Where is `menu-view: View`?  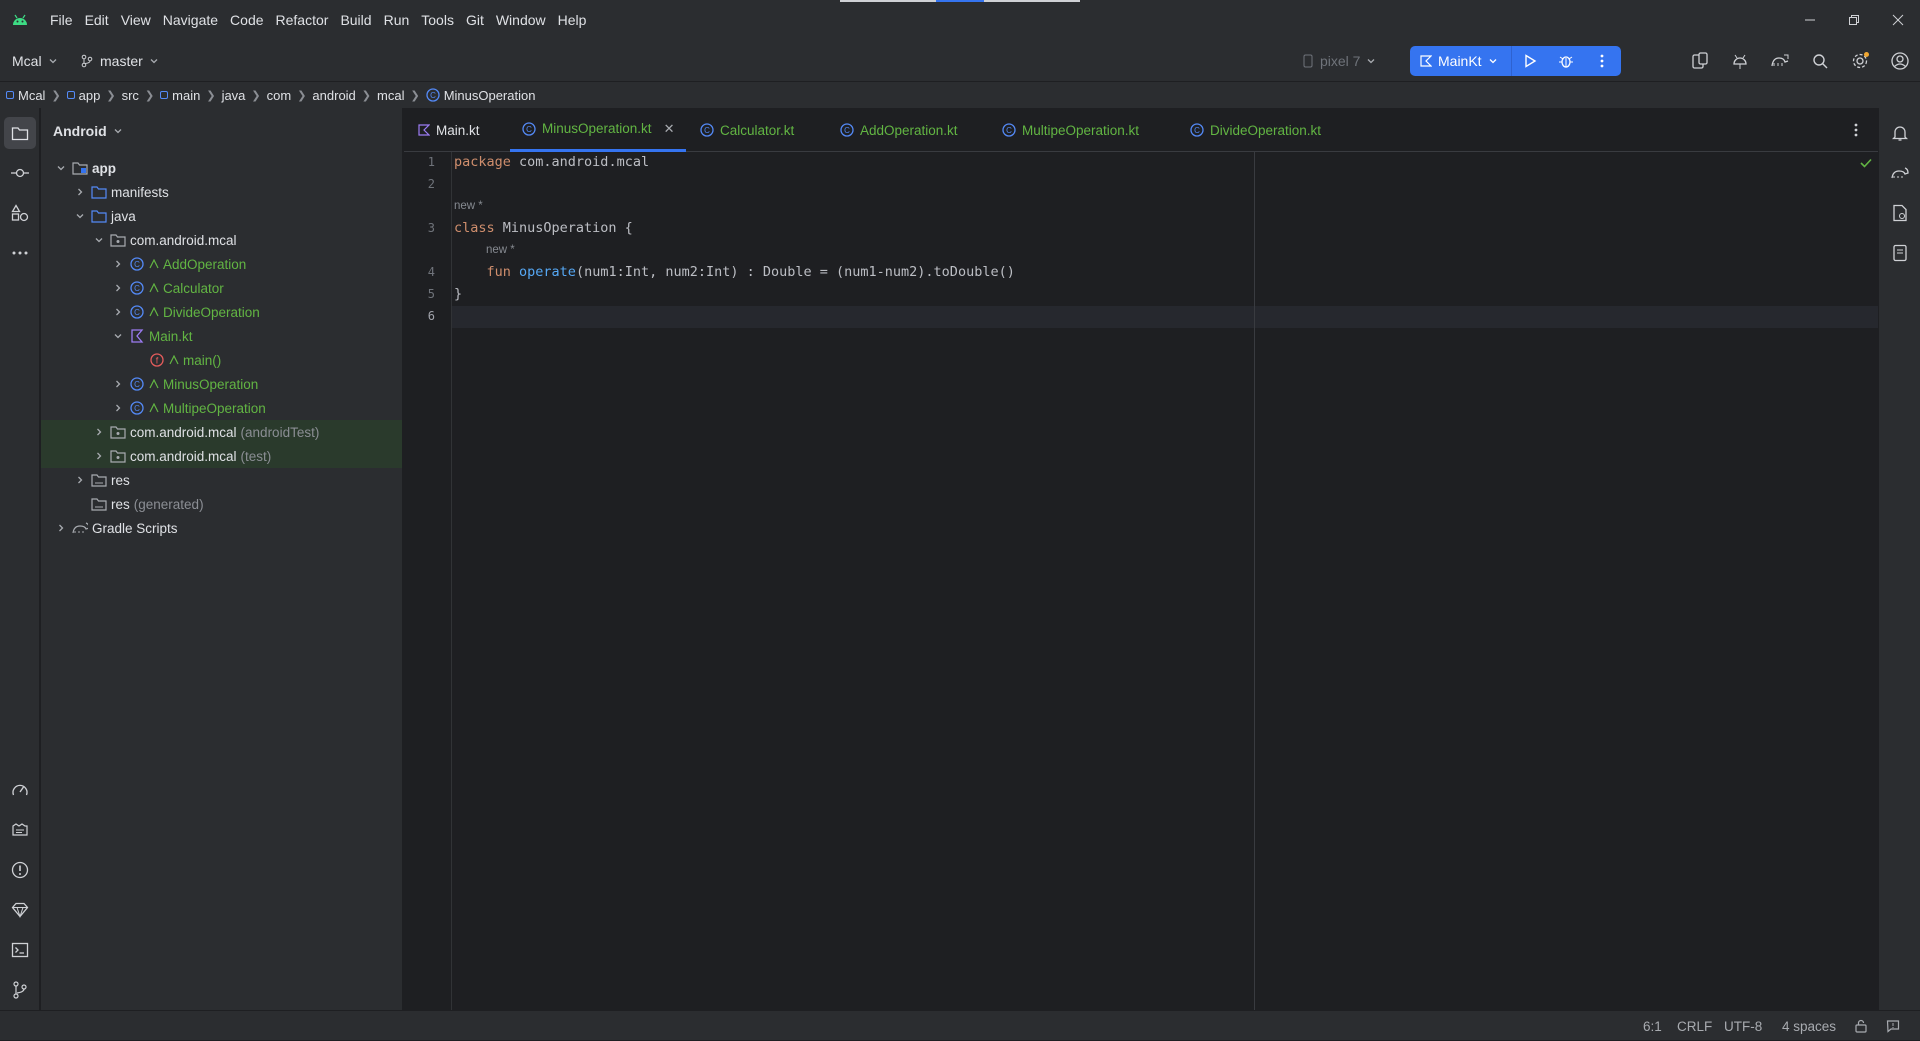
menu-view: View is located at coordinates (136, 20).